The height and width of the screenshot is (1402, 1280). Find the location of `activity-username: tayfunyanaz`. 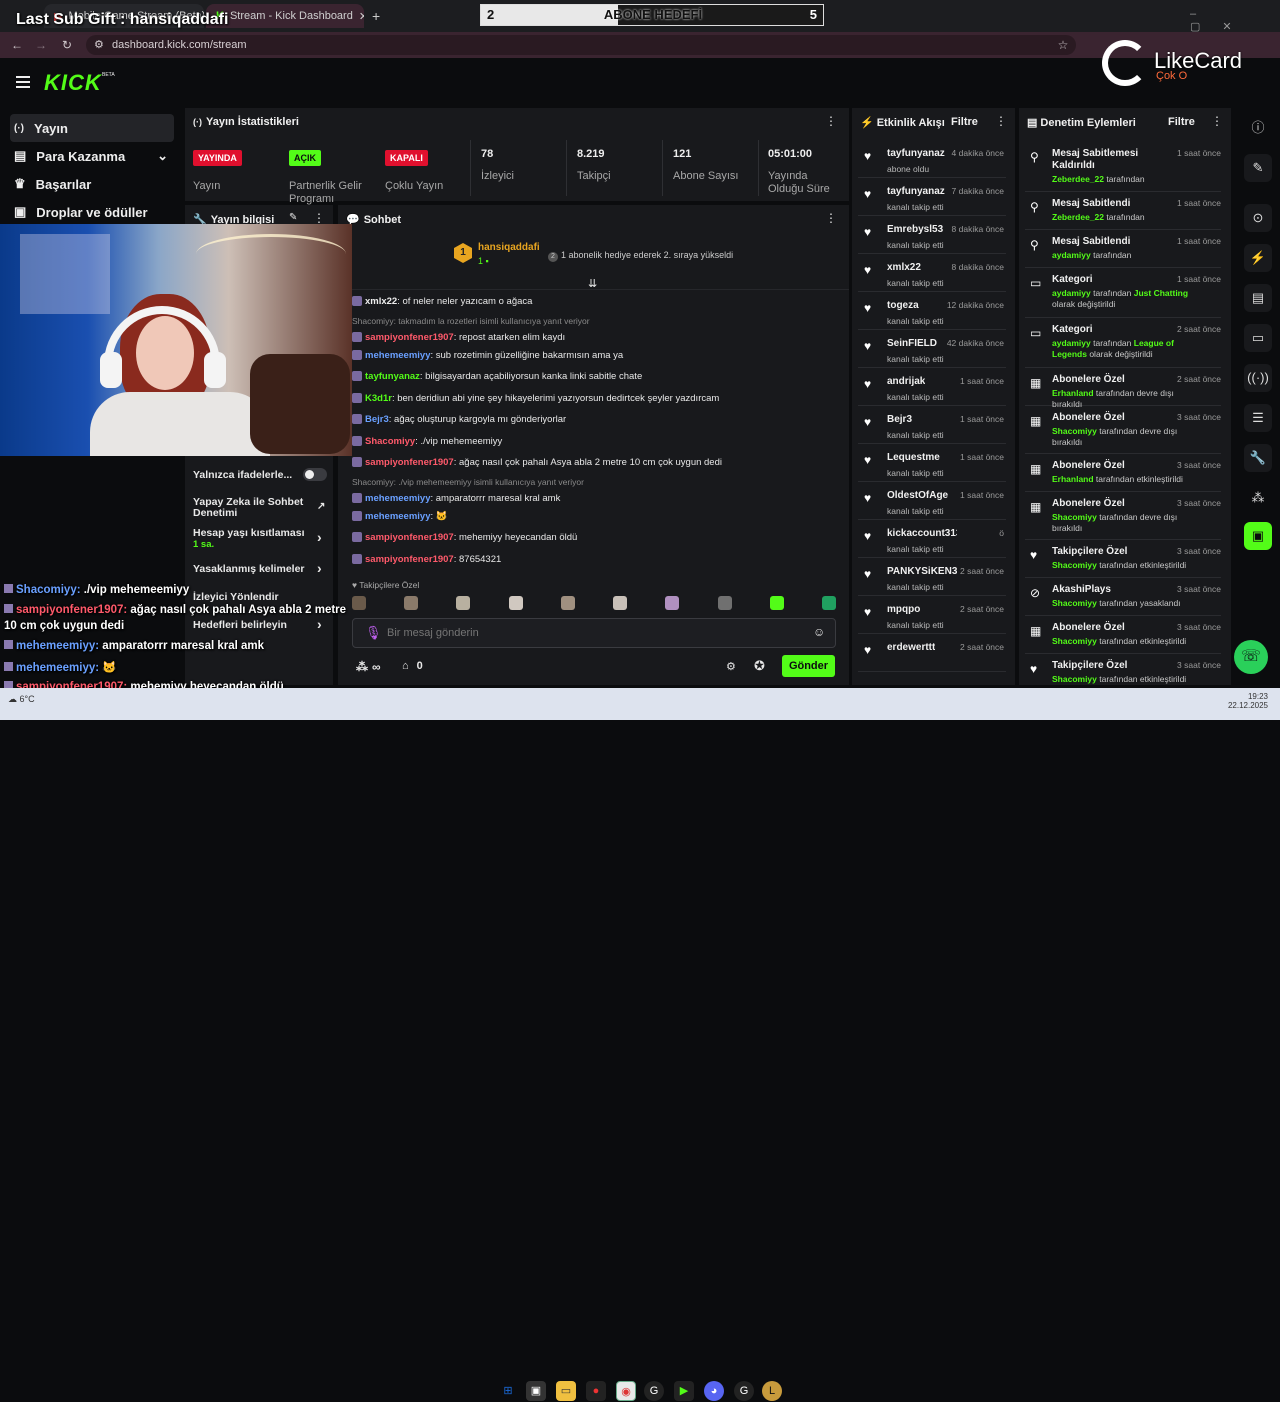

activity-username: tayfunyanaz is located at coordinates (916, 191).